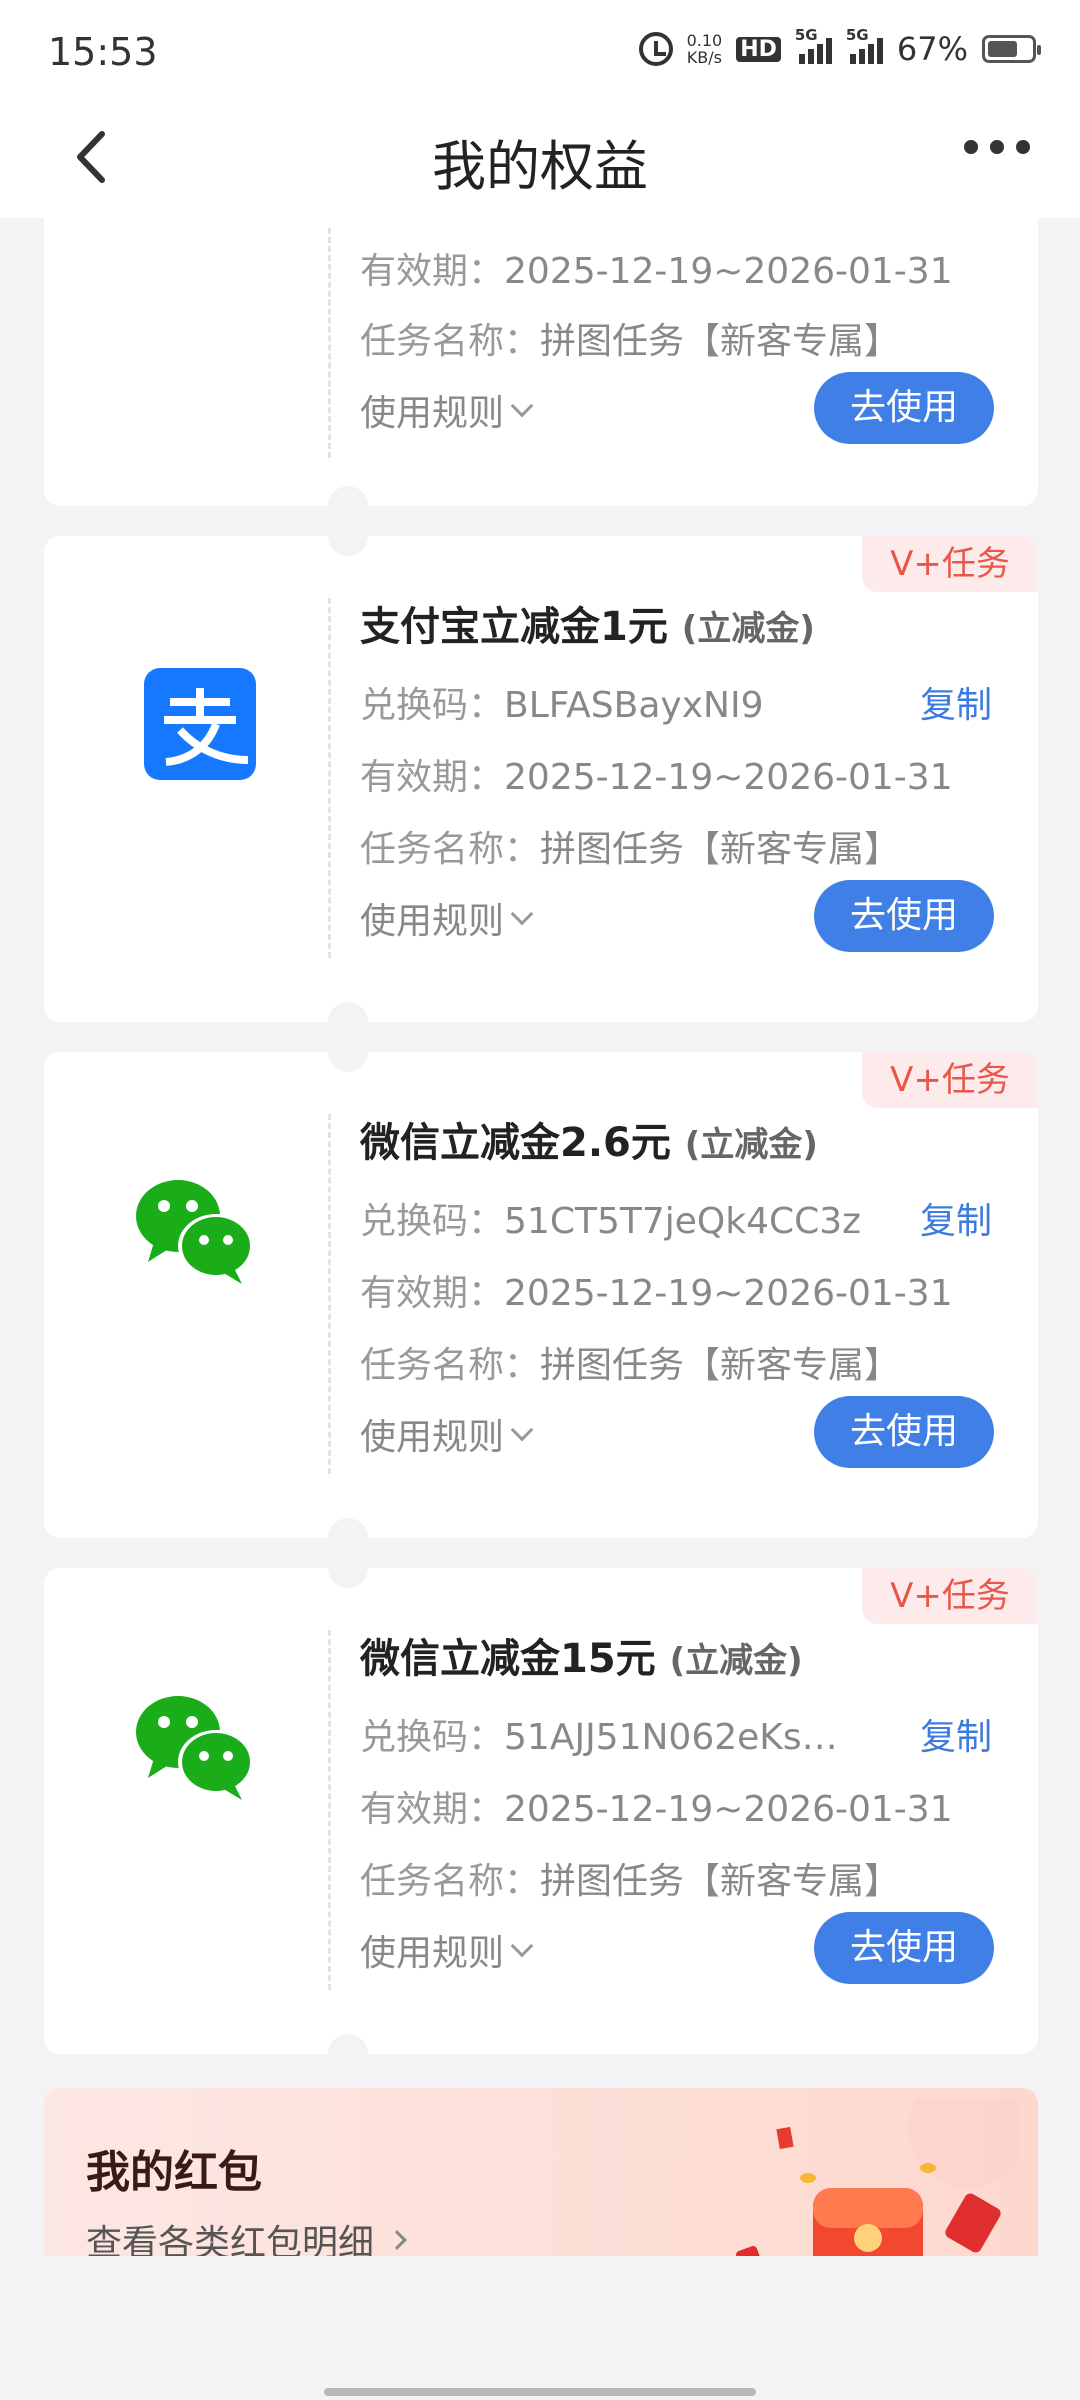 This screenshot has width=1080, height=2400. What do you see at coordinates (540, 2392) in the screenshot?
I see `home-indicator` at bounding box center [540, 2392].